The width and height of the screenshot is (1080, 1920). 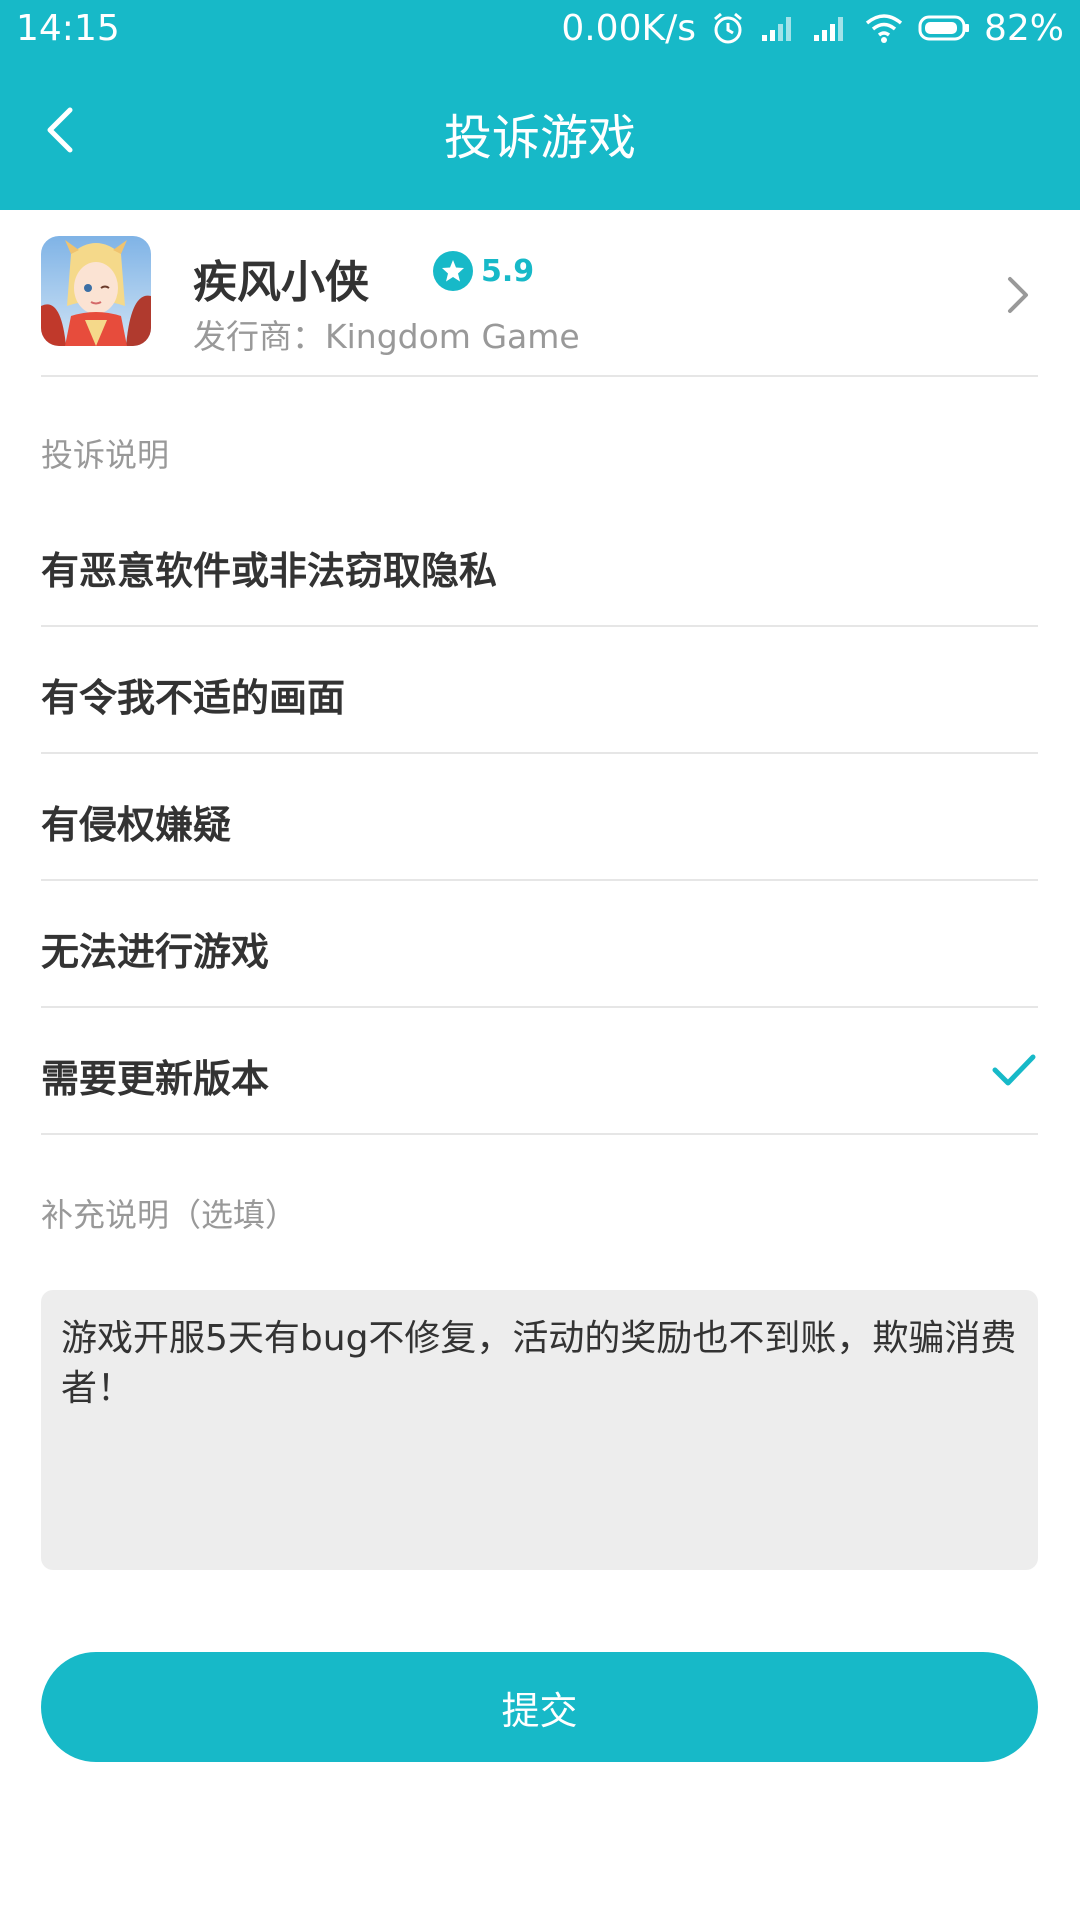 I want to click on game-name: 疾风小侠, so click(x=281, y=282).